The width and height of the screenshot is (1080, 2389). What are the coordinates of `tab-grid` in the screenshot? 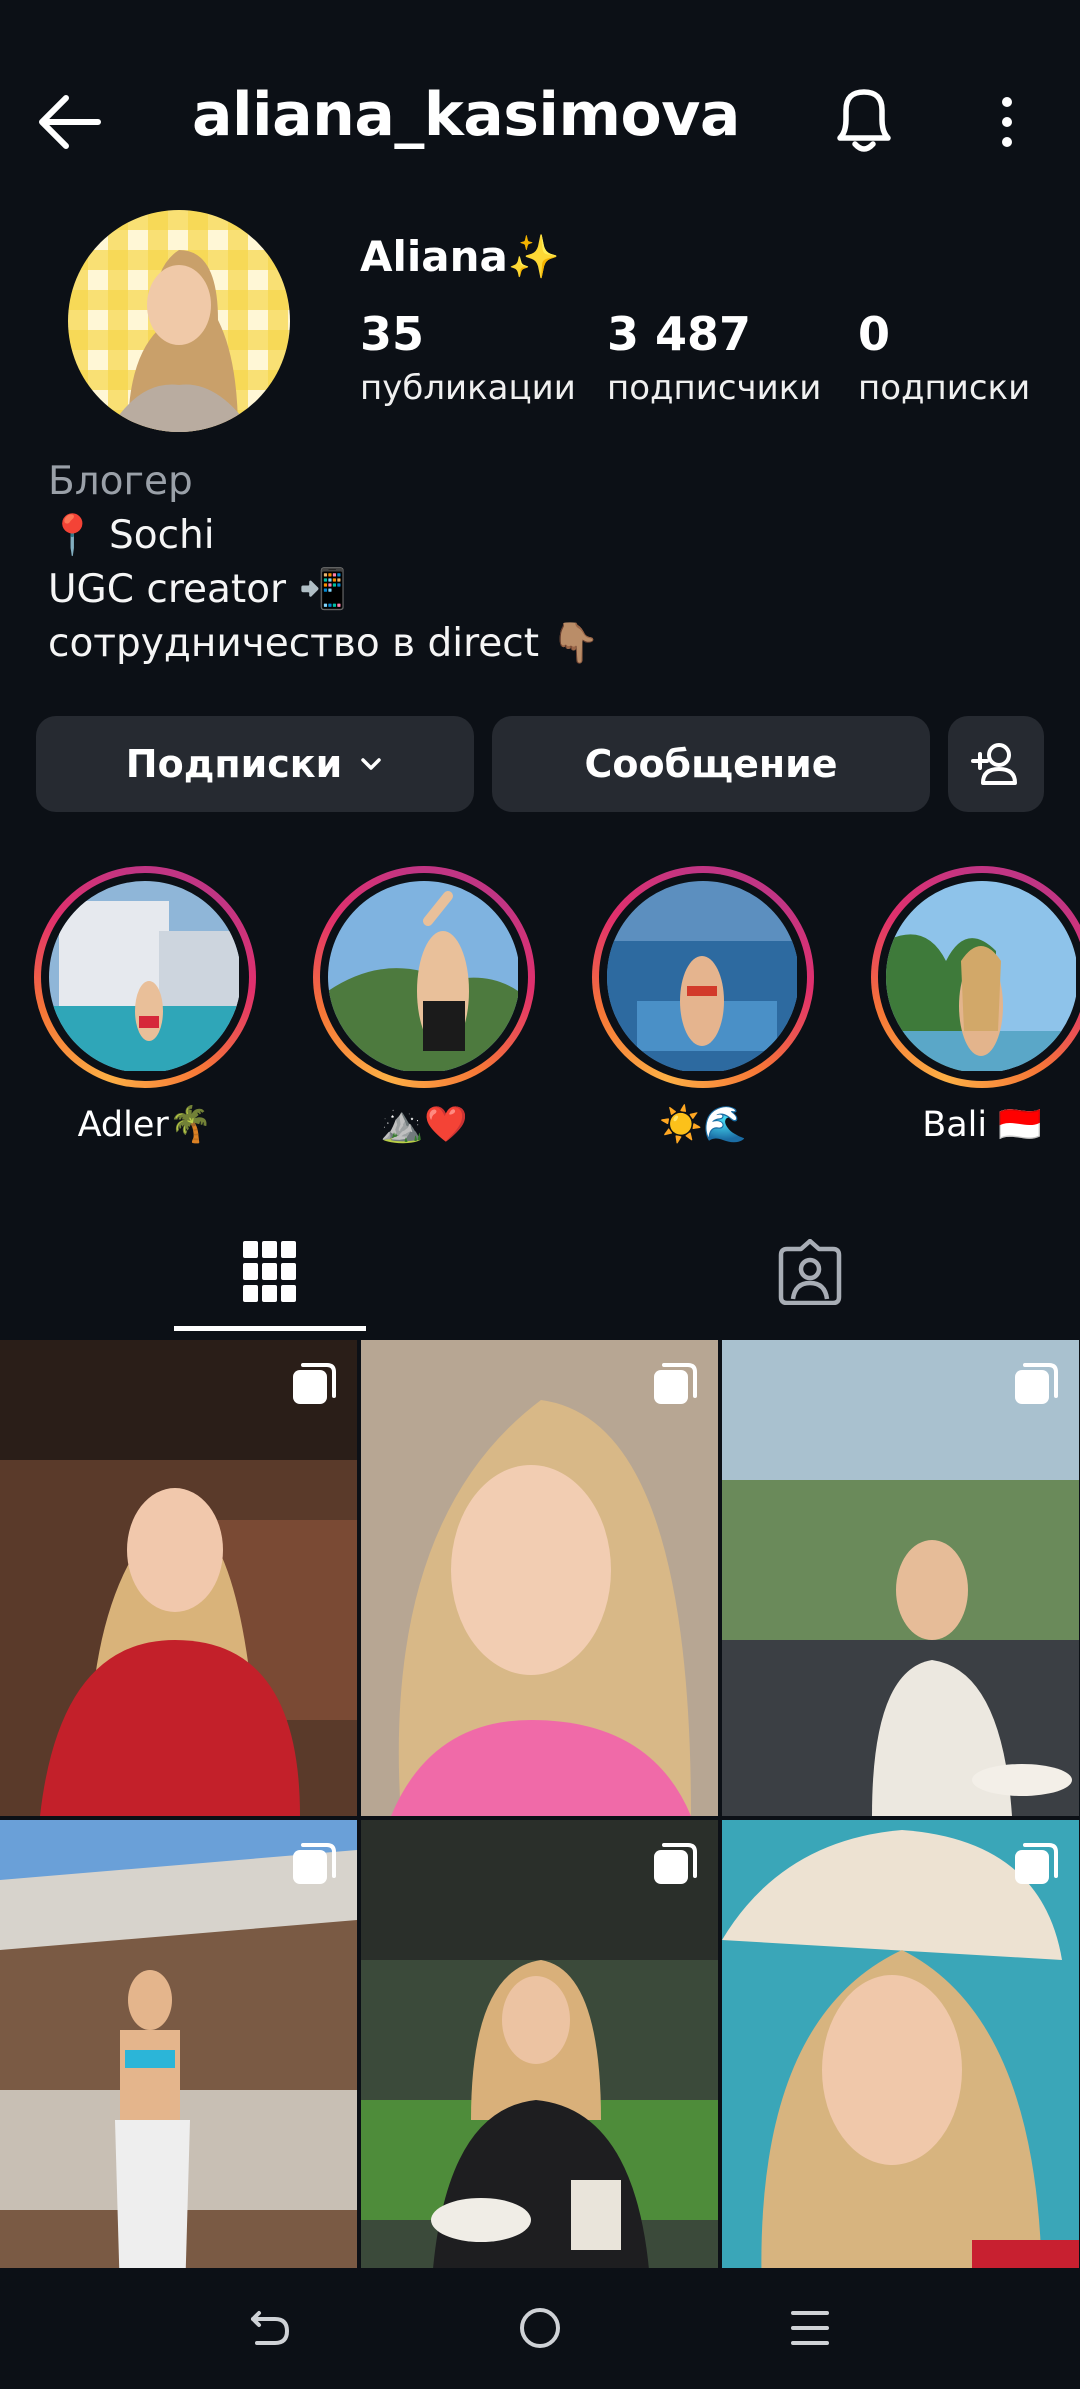 It's located at (270, 1272).